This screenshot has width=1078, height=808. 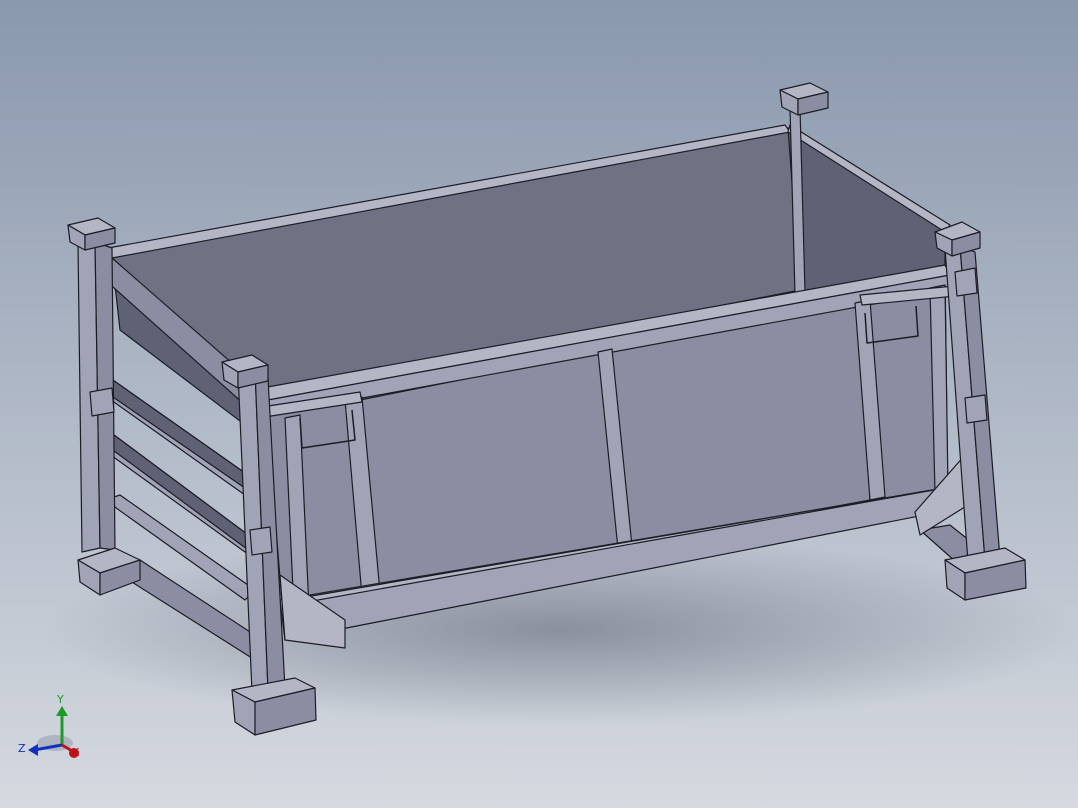 What do you see at coordinates (22, 748) in the screenshot?
I see `triad-z-label: Z` at bounding box center [22, 748].